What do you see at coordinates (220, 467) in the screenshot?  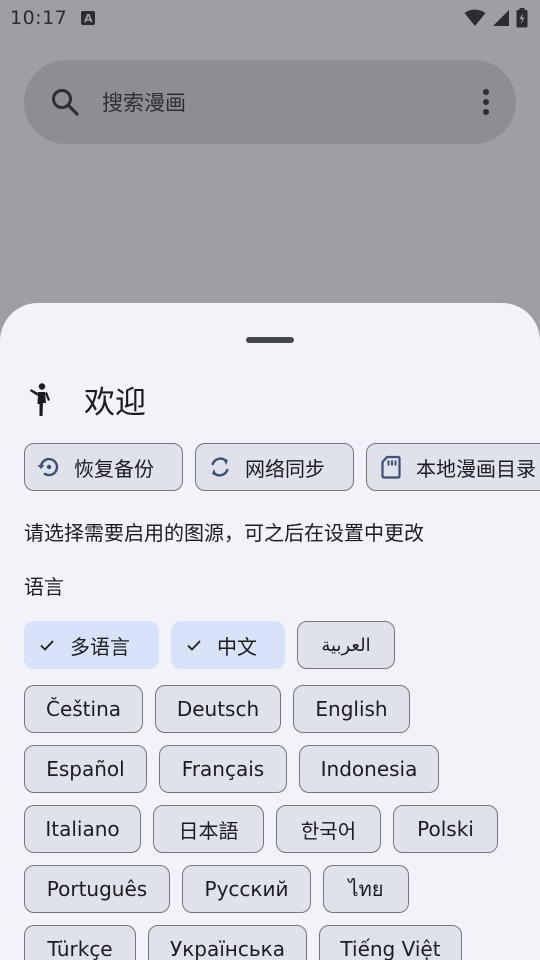 I see `sync-icon` at bounding box center [220, 467].